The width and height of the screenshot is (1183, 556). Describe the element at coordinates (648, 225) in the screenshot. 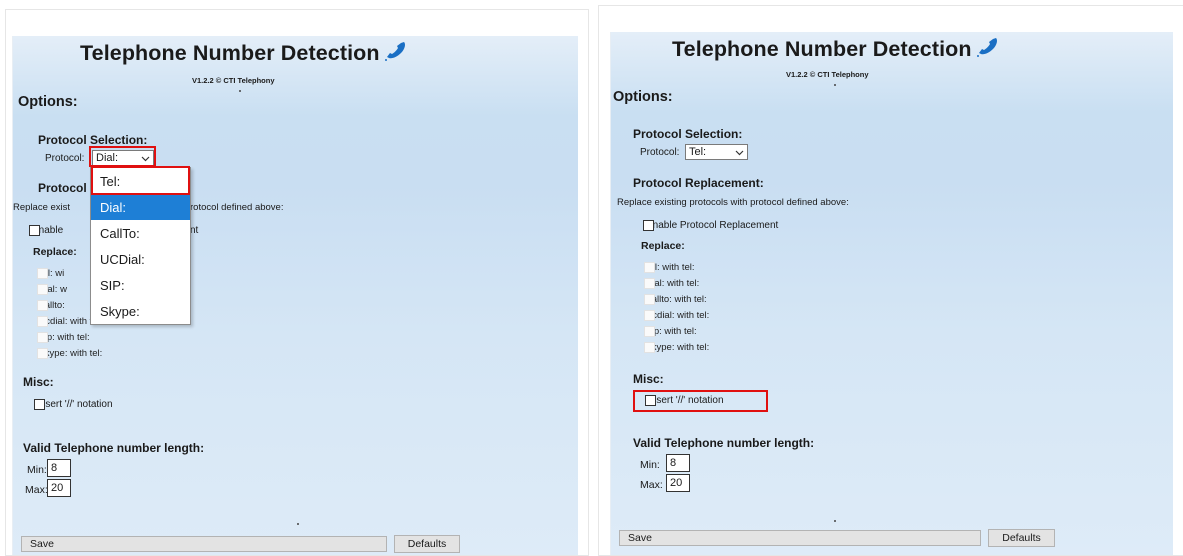

I see `right-enable-replacement-checkbox` at that location.